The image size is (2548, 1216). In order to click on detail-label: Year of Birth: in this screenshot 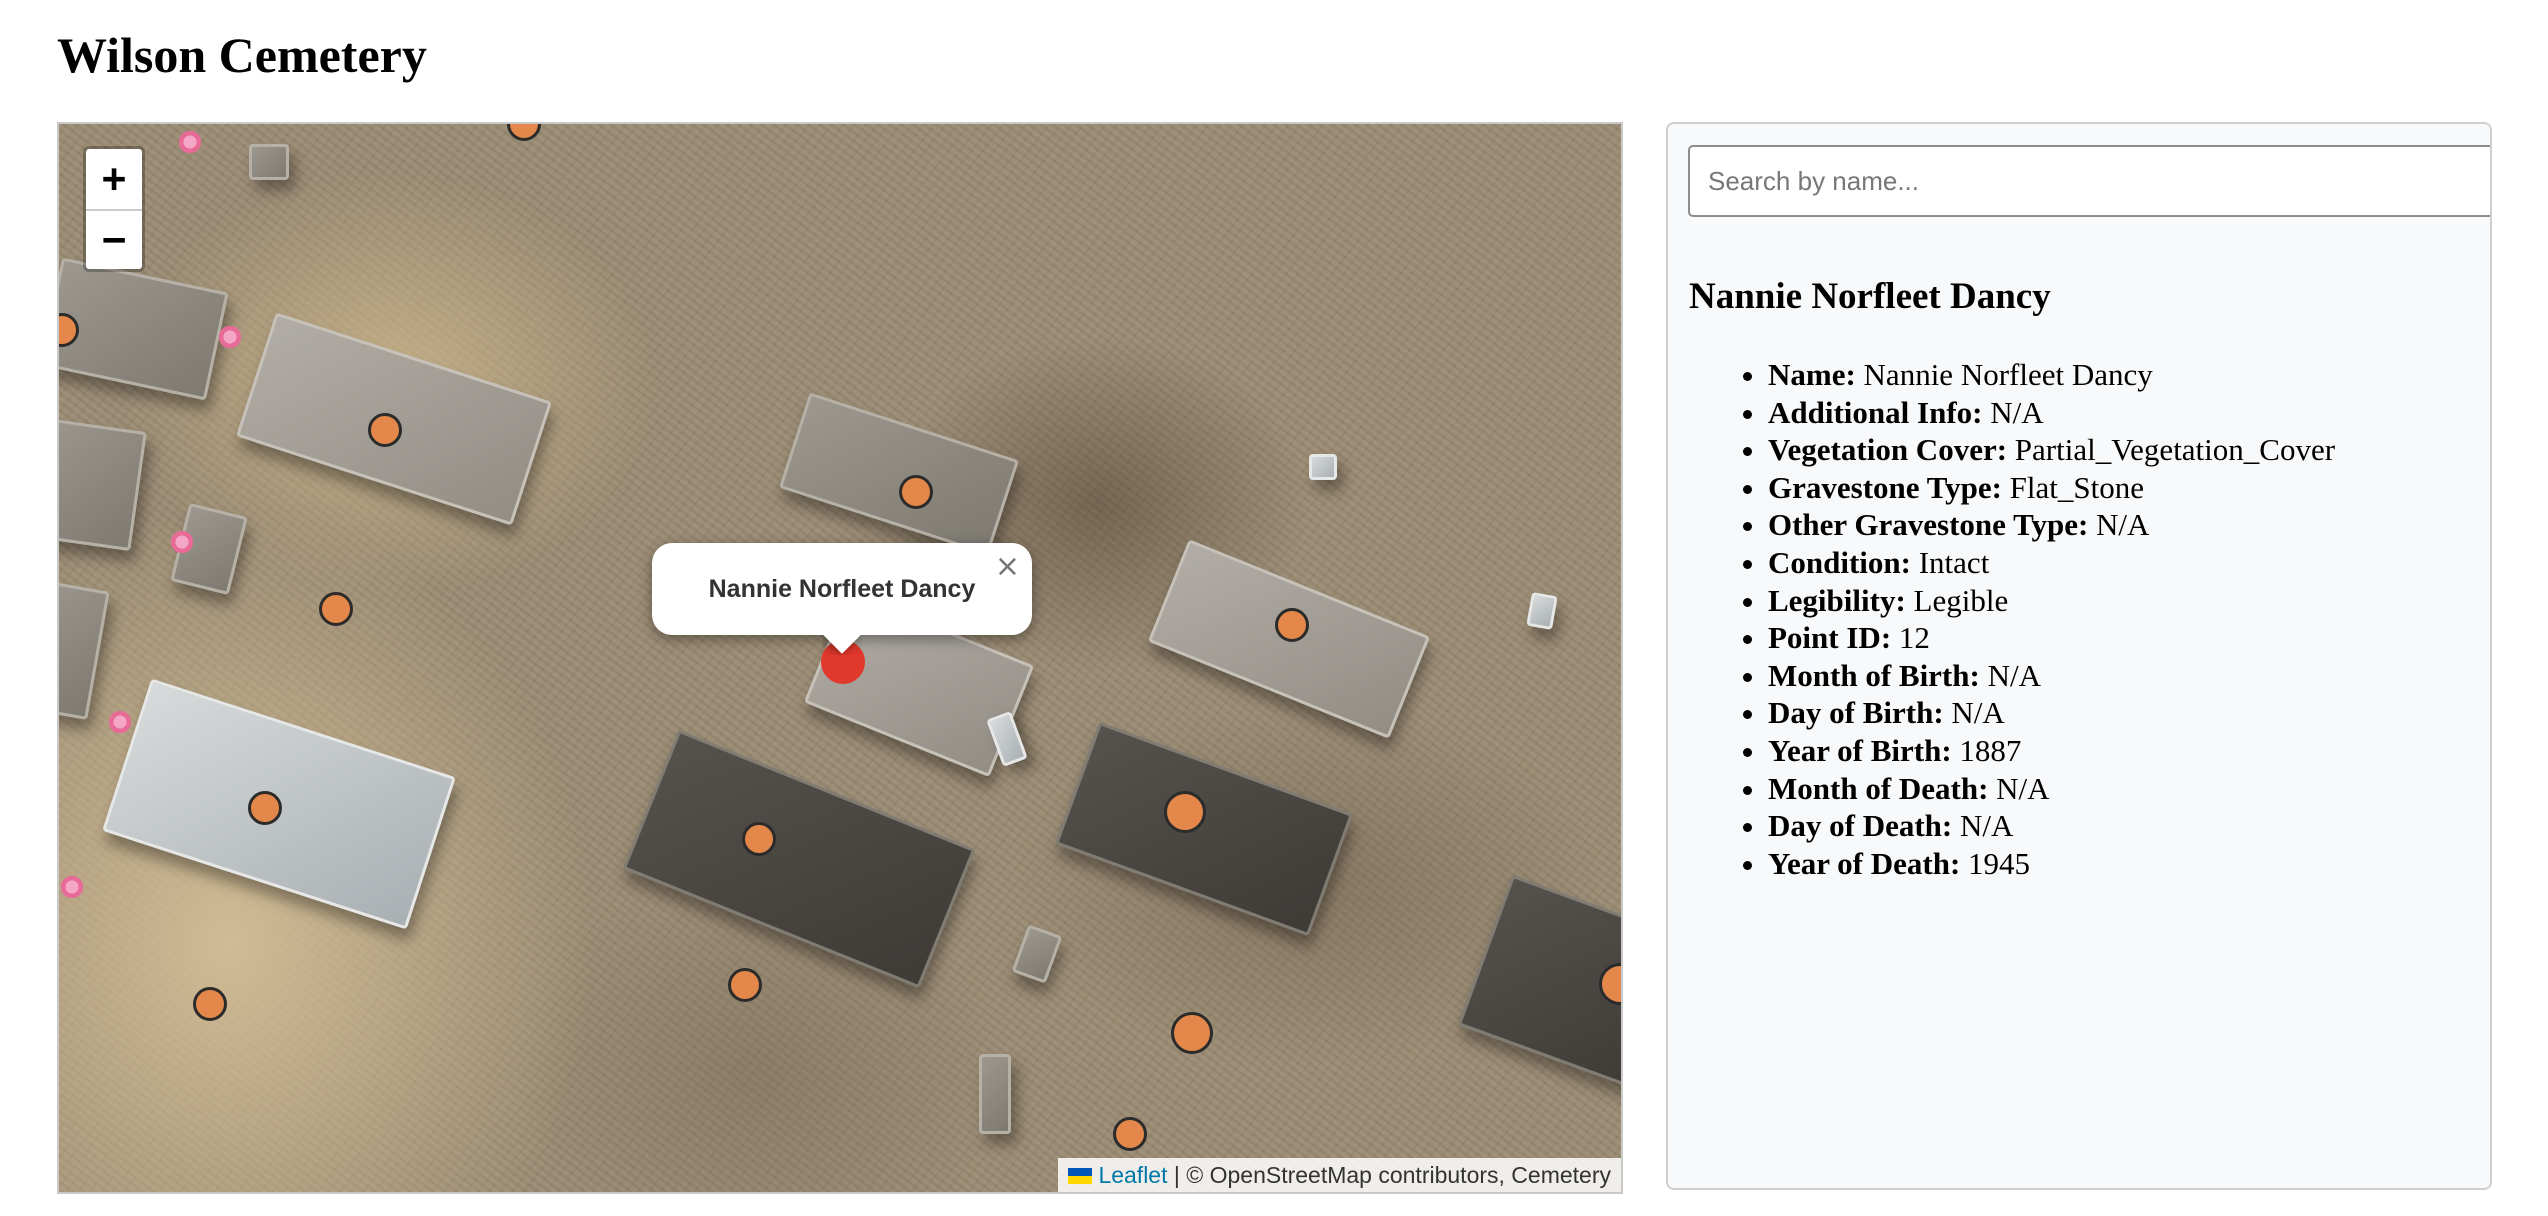, I will do `click(1860, 750)`.